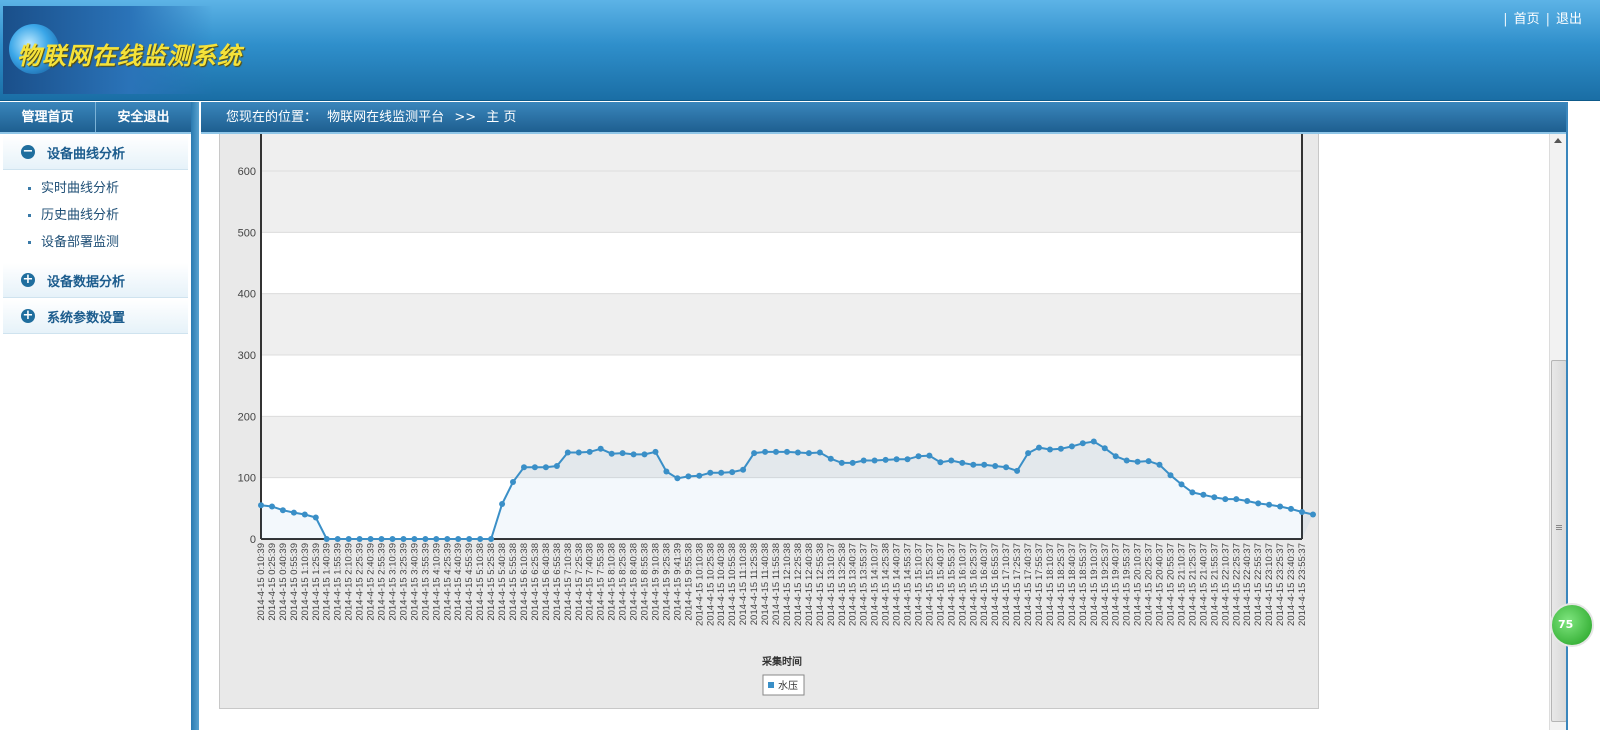  What do you see at coordinates (95, 280) in the screenshot?
I see `menu-group-data-analysis: + 设备数据分析` at bounding box center [95, 280].